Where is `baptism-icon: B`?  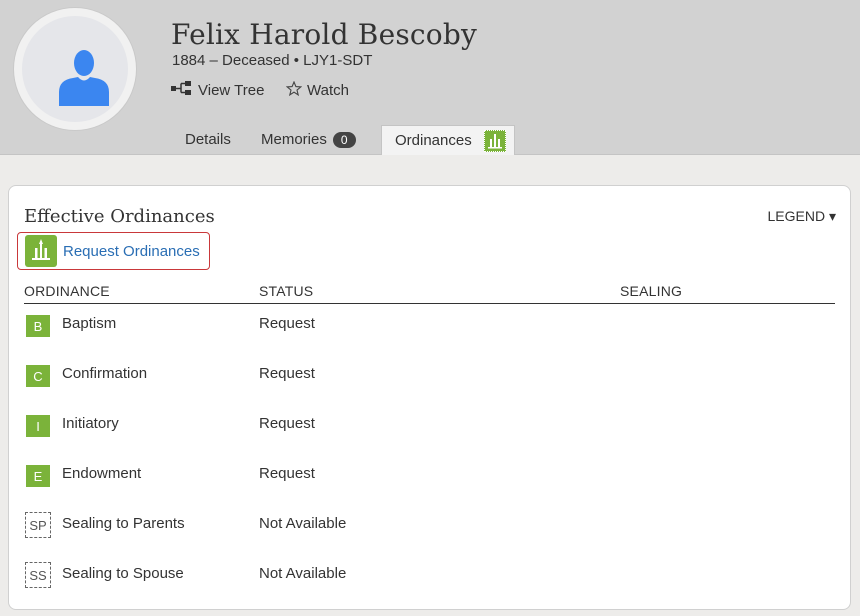
baptism-icon: B is located at coordinates (38, 326).